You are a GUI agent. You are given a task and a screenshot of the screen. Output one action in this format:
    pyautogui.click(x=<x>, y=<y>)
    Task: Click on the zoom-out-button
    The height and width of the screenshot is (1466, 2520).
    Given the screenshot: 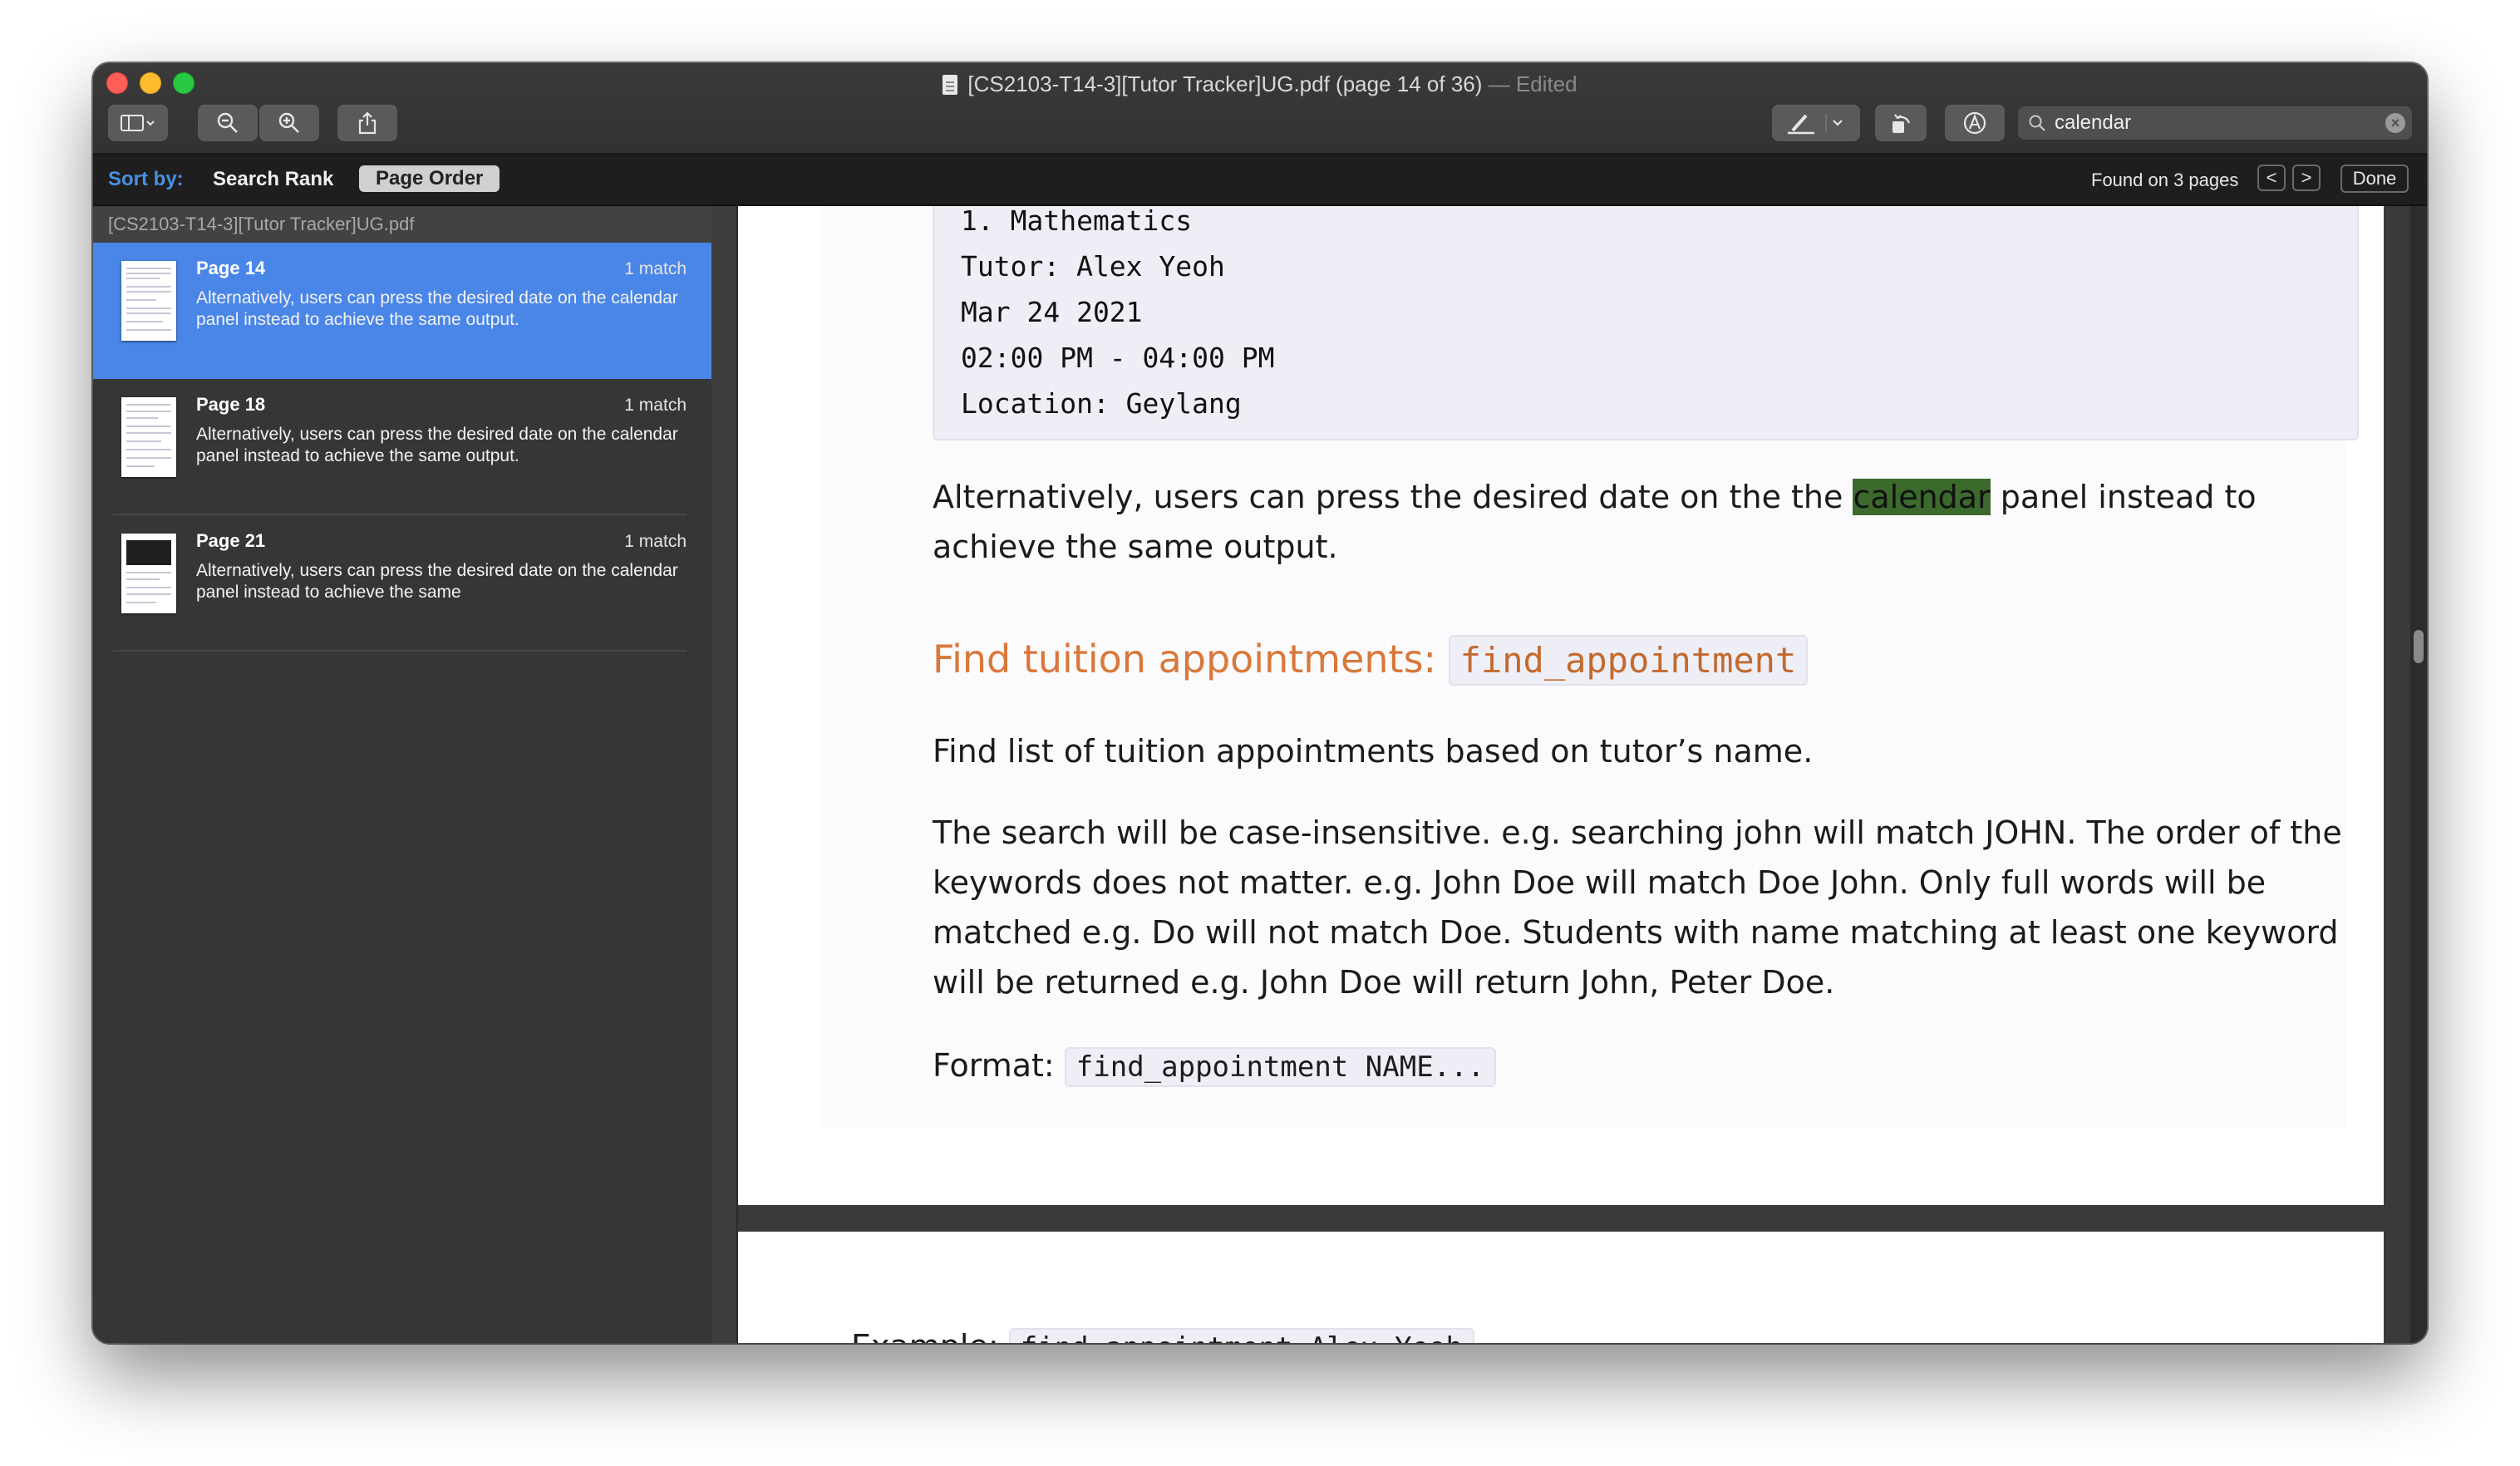 What is the action you would take?
    pyautogui.click(x=228, y=123)
    